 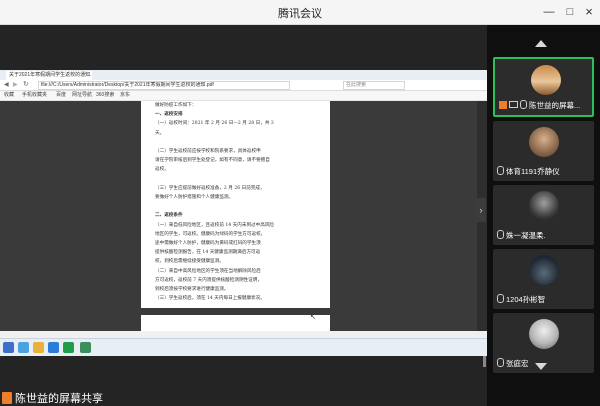 What do you see at coordinates (160, 133) in the screenshot?
I see `document-line: 天。` at bounding box center [160, 133].